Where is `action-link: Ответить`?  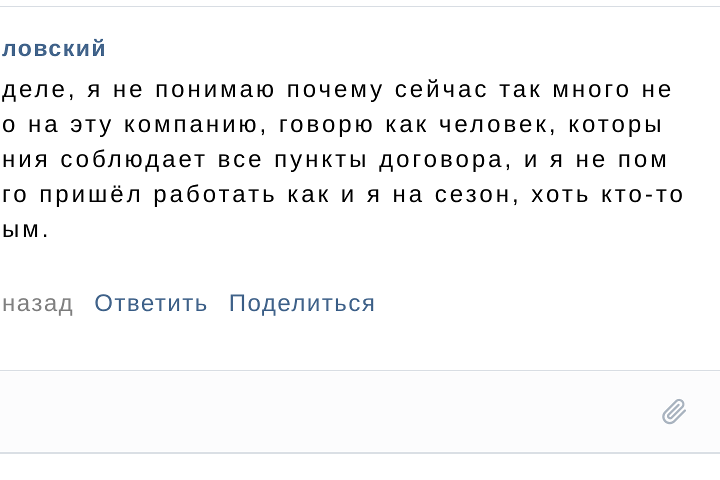
action-link: Ответить is located at coordinates (151, 304).